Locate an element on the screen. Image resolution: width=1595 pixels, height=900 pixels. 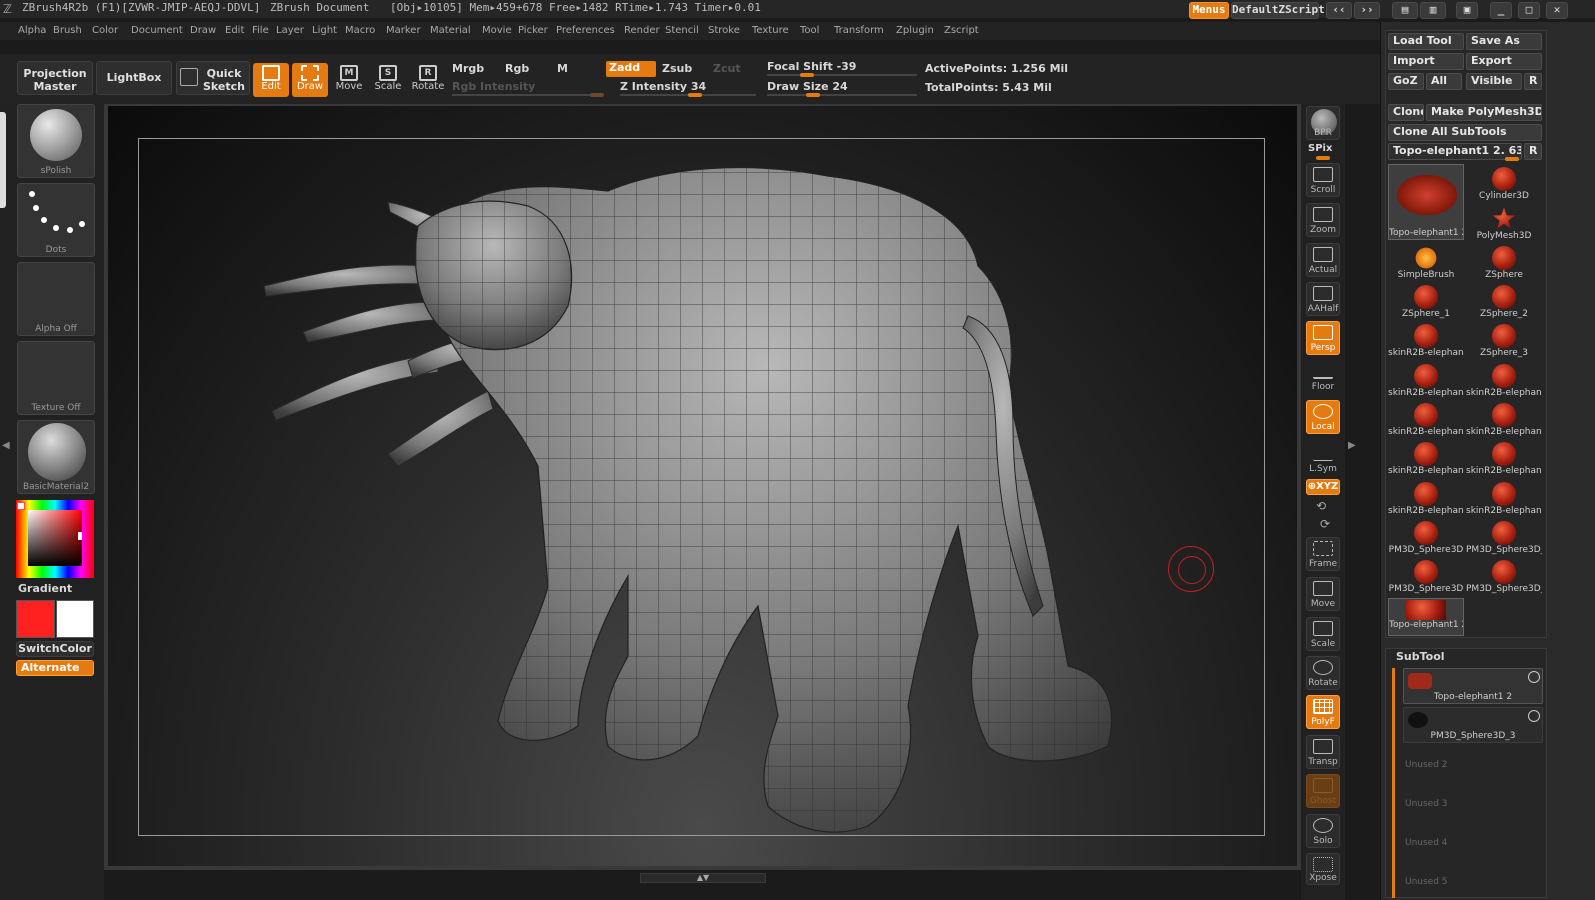
collapse-right-icon: ▶ is located at coordinates (1352, 452).